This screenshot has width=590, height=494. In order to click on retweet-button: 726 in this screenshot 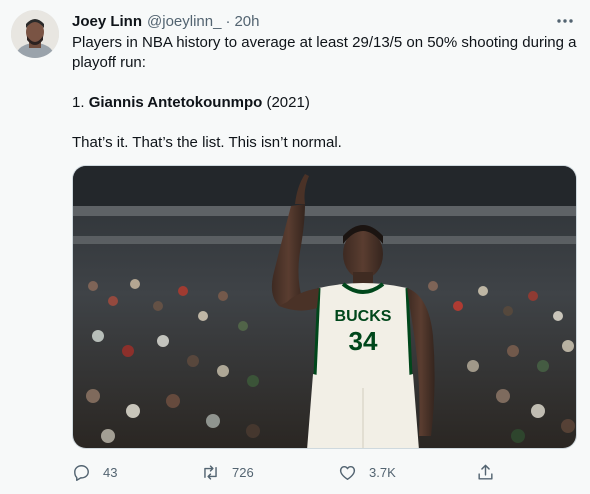, I will do `click(227, 472)`.